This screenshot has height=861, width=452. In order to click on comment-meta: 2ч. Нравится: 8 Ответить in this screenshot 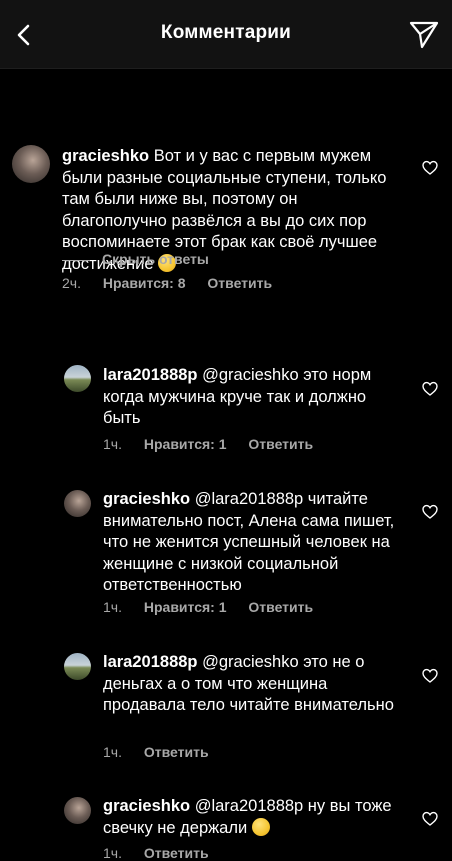, I will do `click(176, 283)`.